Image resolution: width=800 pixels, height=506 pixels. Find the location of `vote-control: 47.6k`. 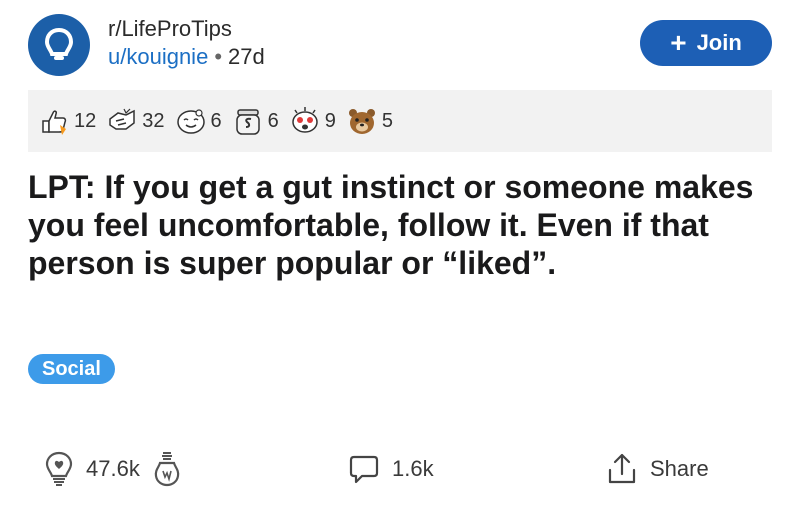

vote-control: 47.6k is located at coordinates (112, 469).